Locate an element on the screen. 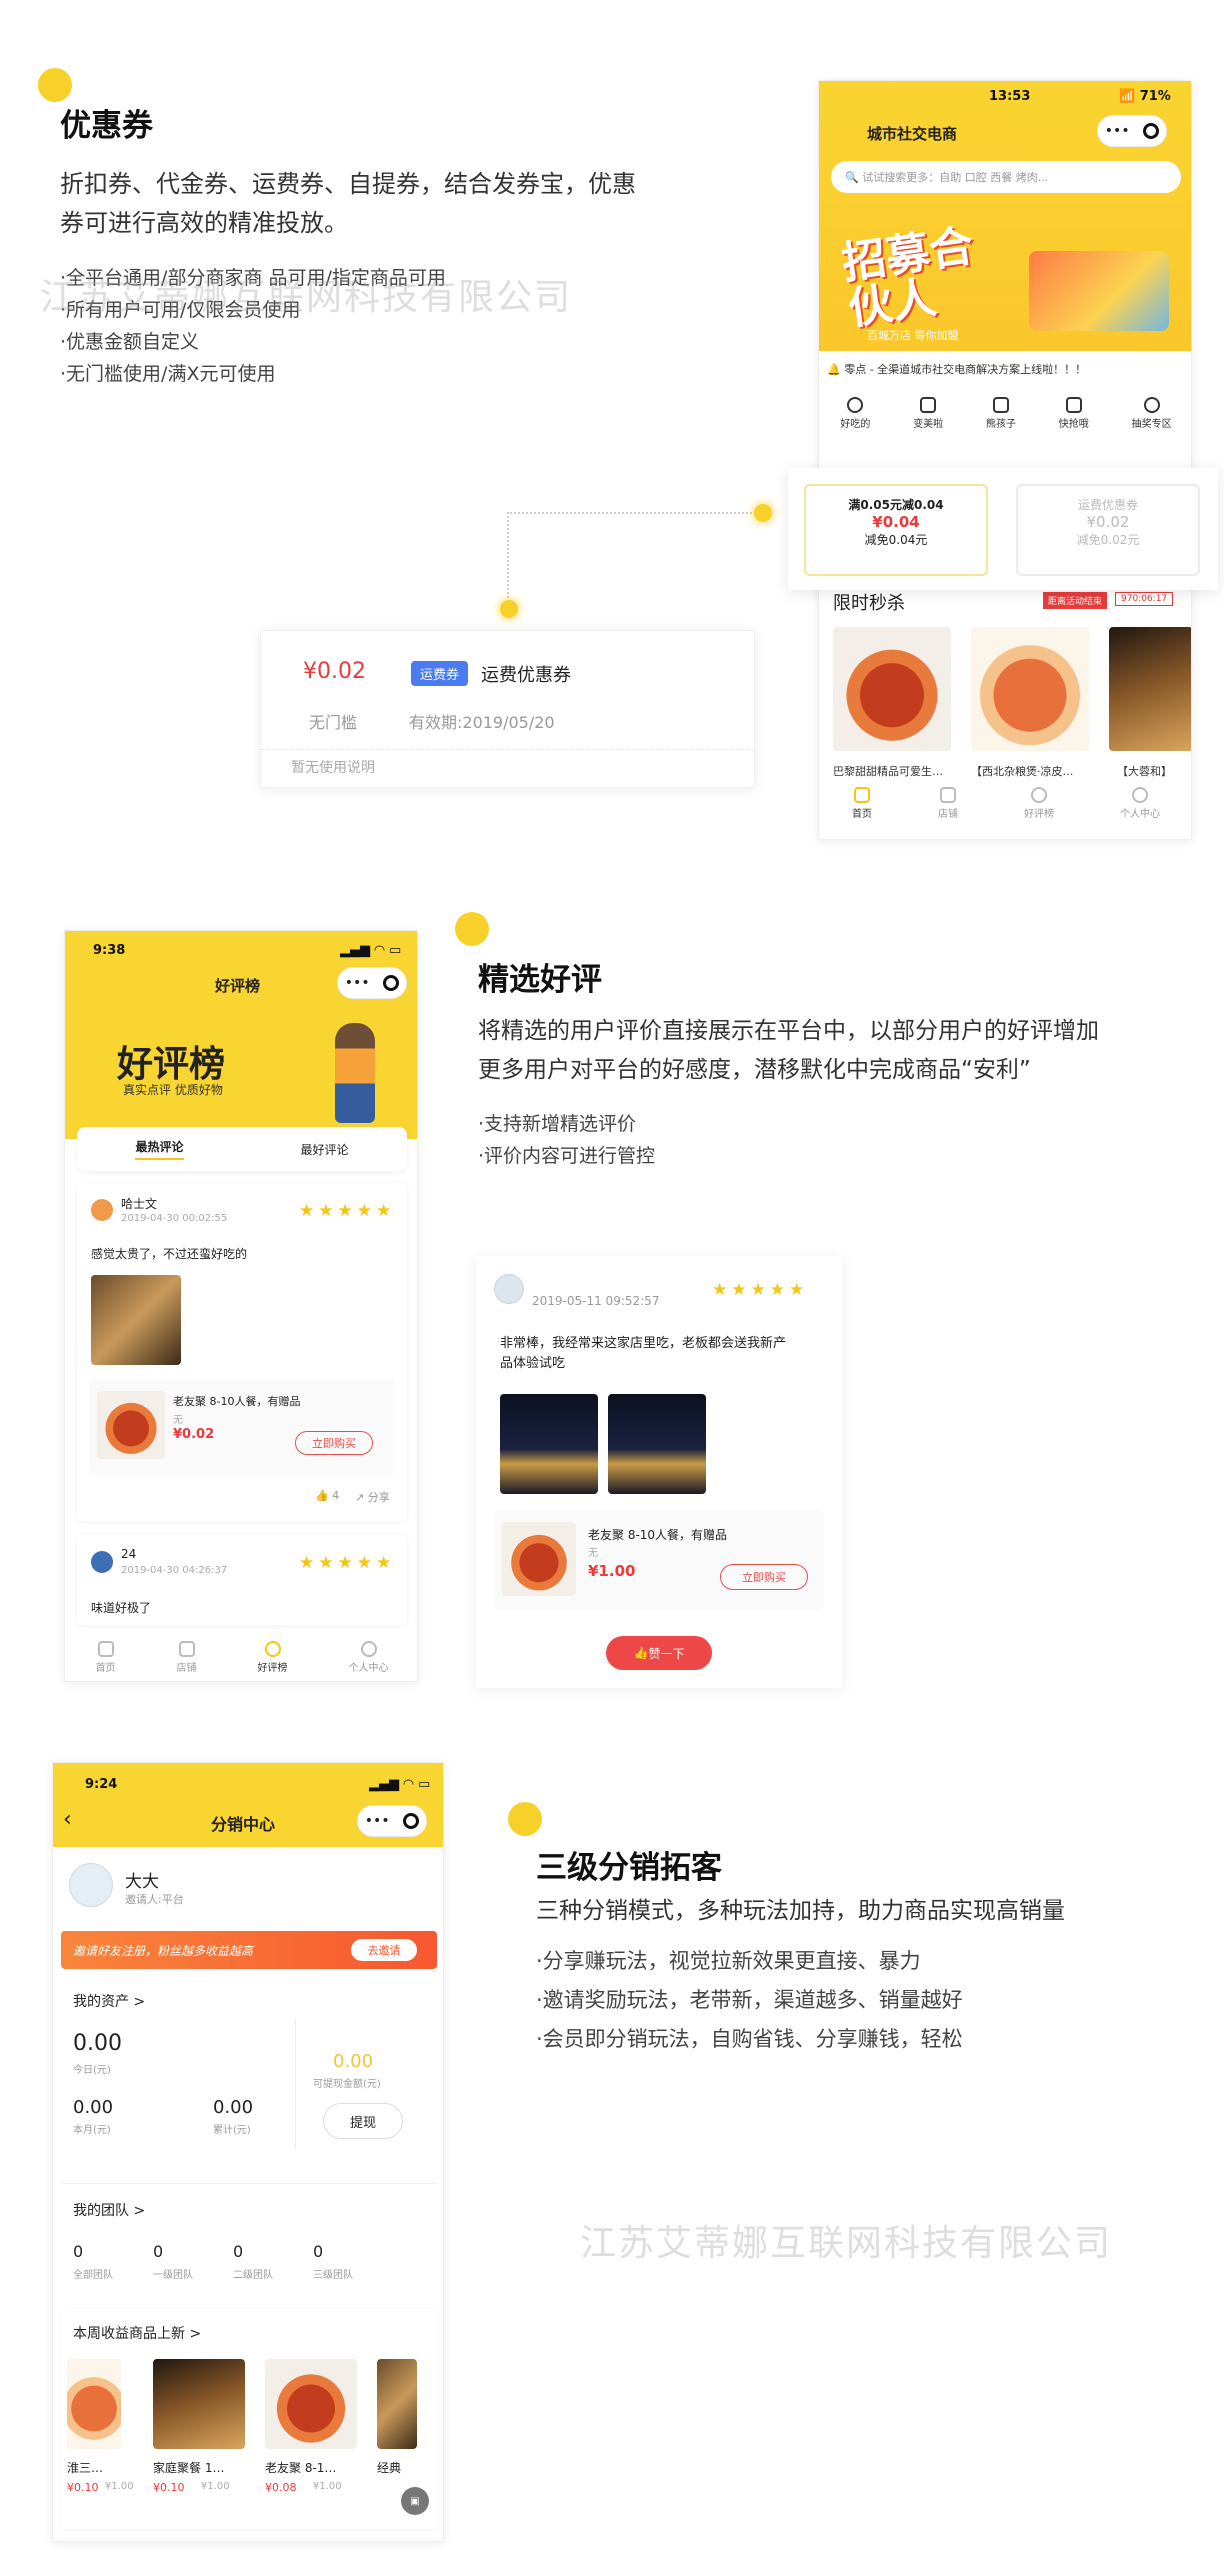  flash-sale-title: 限时秒杀 is located at coordinates (869, 603).